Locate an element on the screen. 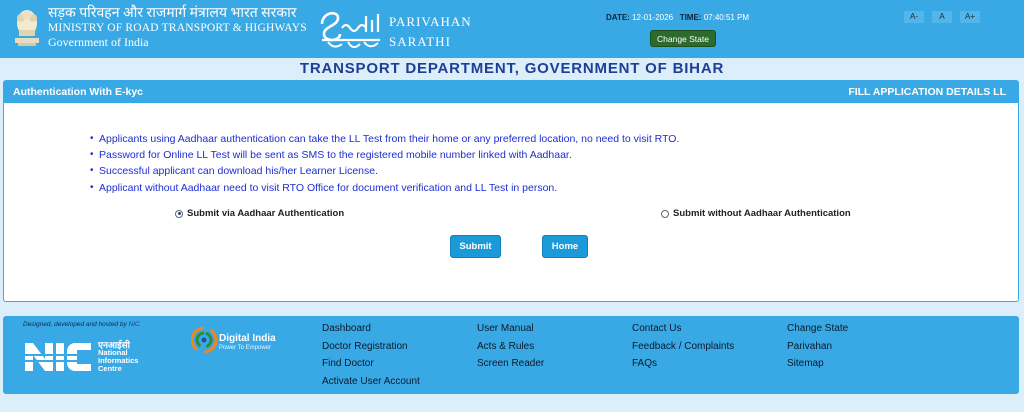 The image size is (1024, 412). font-increase-button: A+ is located at coordinates (970, 17).